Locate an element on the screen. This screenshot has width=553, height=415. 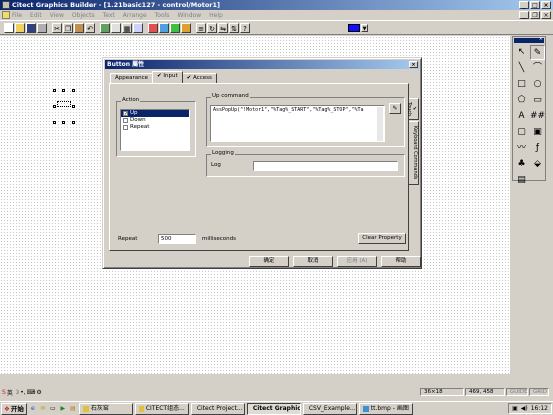
pipe-tool-icon: ▭ is located at coordinates (537, 100).